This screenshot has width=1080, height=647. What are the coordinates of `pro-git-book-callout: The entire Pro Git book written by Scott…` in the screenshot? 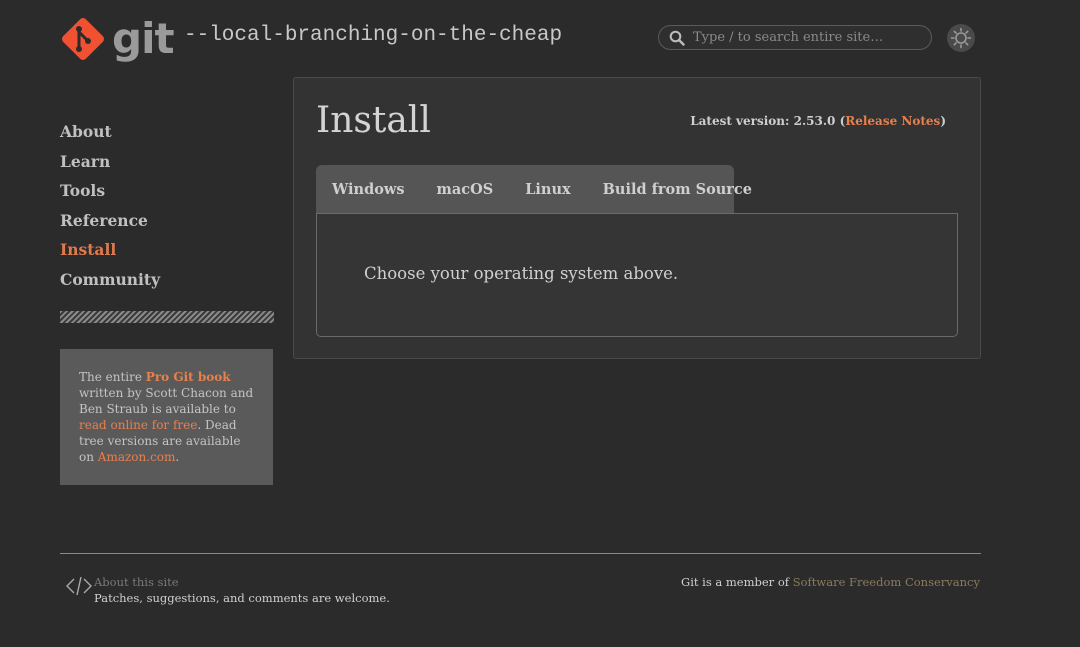 It's located at (166, 417).